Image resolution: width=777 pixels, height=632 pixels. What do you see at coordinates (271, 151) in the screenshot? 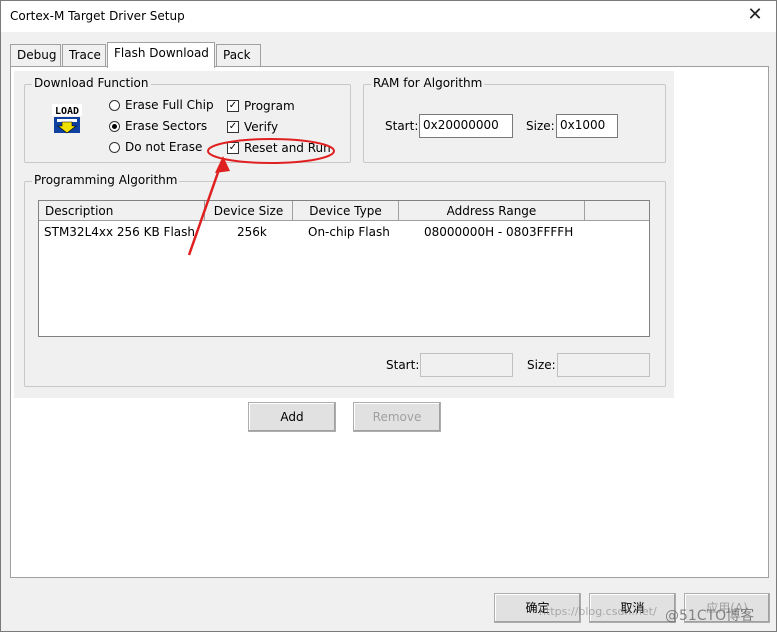
I see `annotation-ellipse` at bounding box center [271, 151].